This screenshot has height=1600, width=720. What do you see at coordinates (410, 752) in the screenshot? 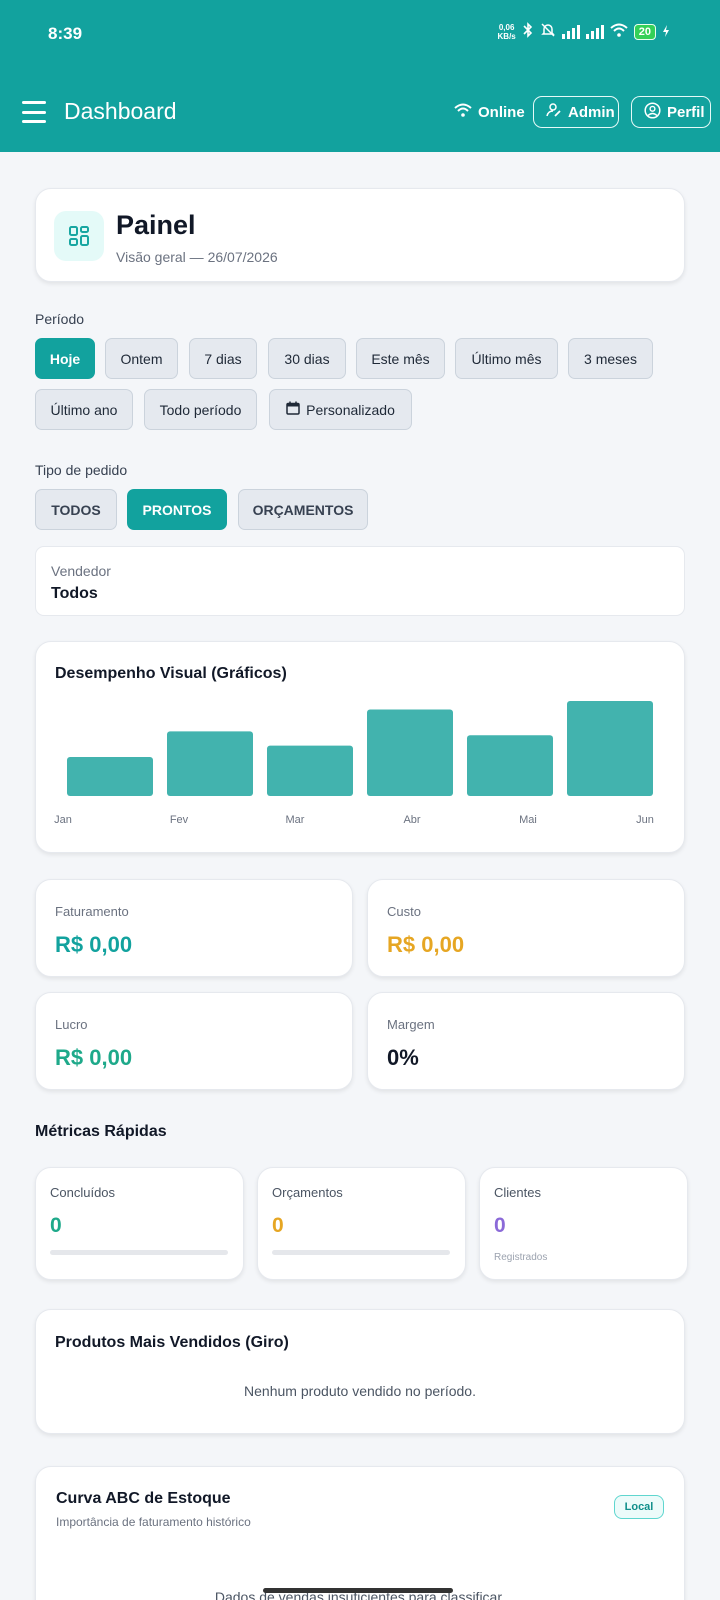
I see `chart-bar-abr` at bounding box center [410, 752].